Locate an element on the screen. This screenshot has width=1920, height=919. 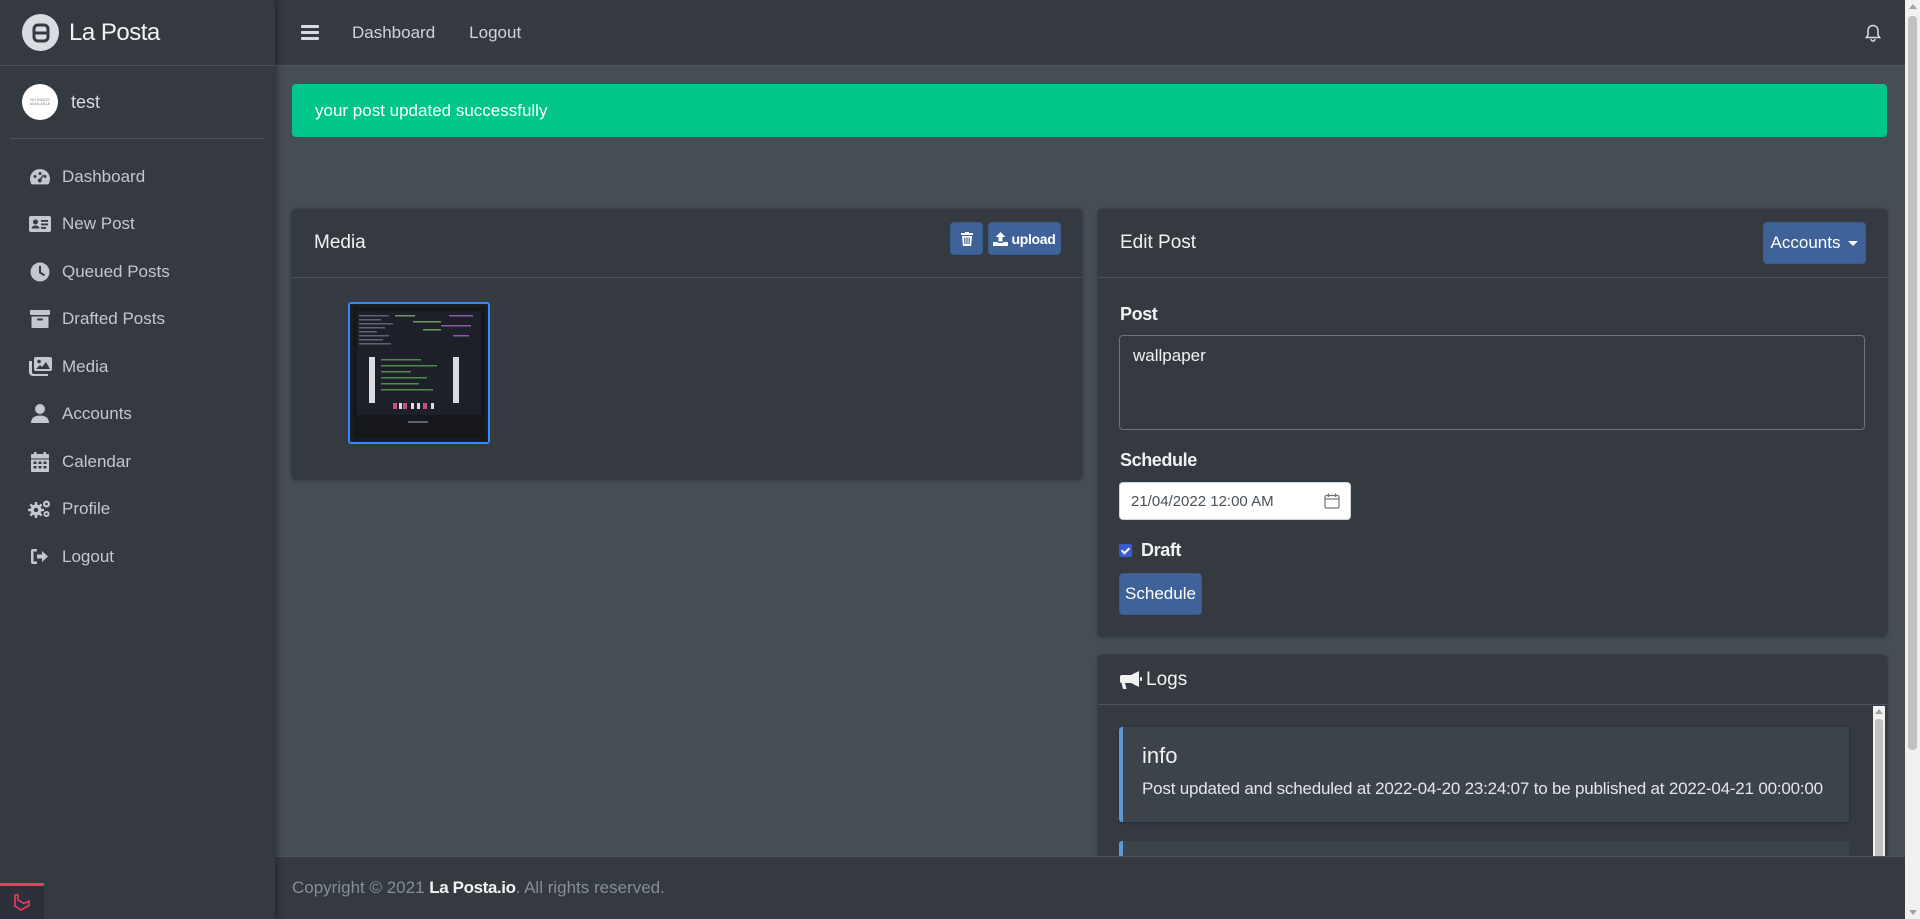
brand-link: La Posta is located at coordinates (137, 33).